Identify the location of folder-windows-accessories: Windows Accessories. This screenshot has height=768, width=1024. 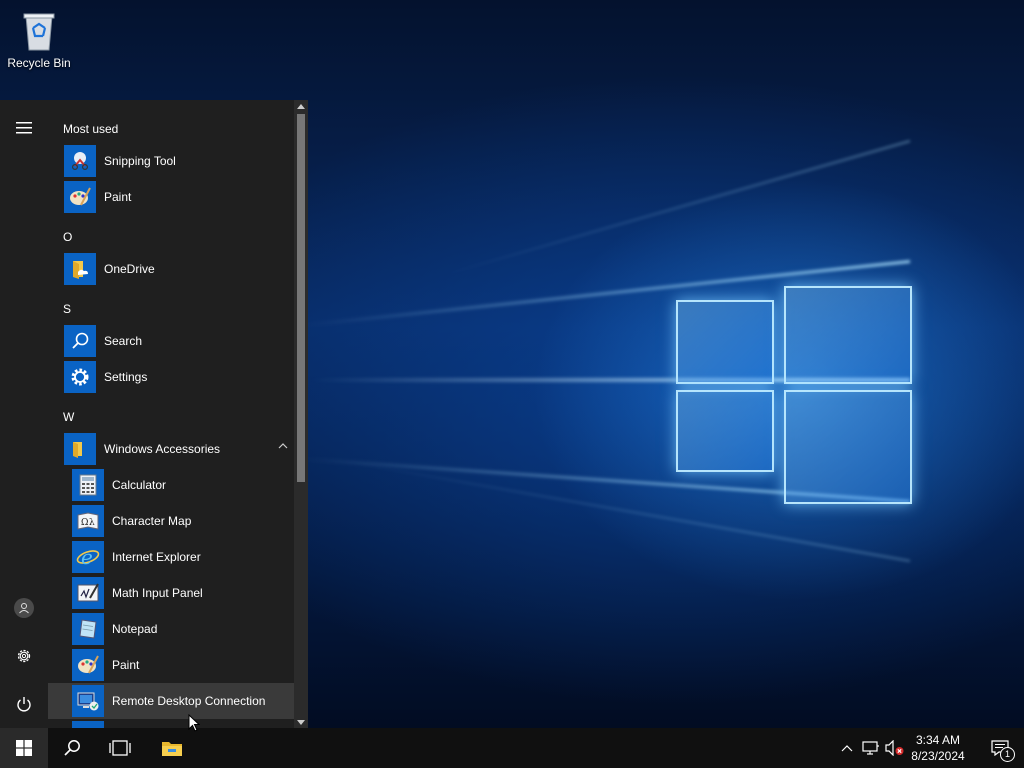
(171, 449).